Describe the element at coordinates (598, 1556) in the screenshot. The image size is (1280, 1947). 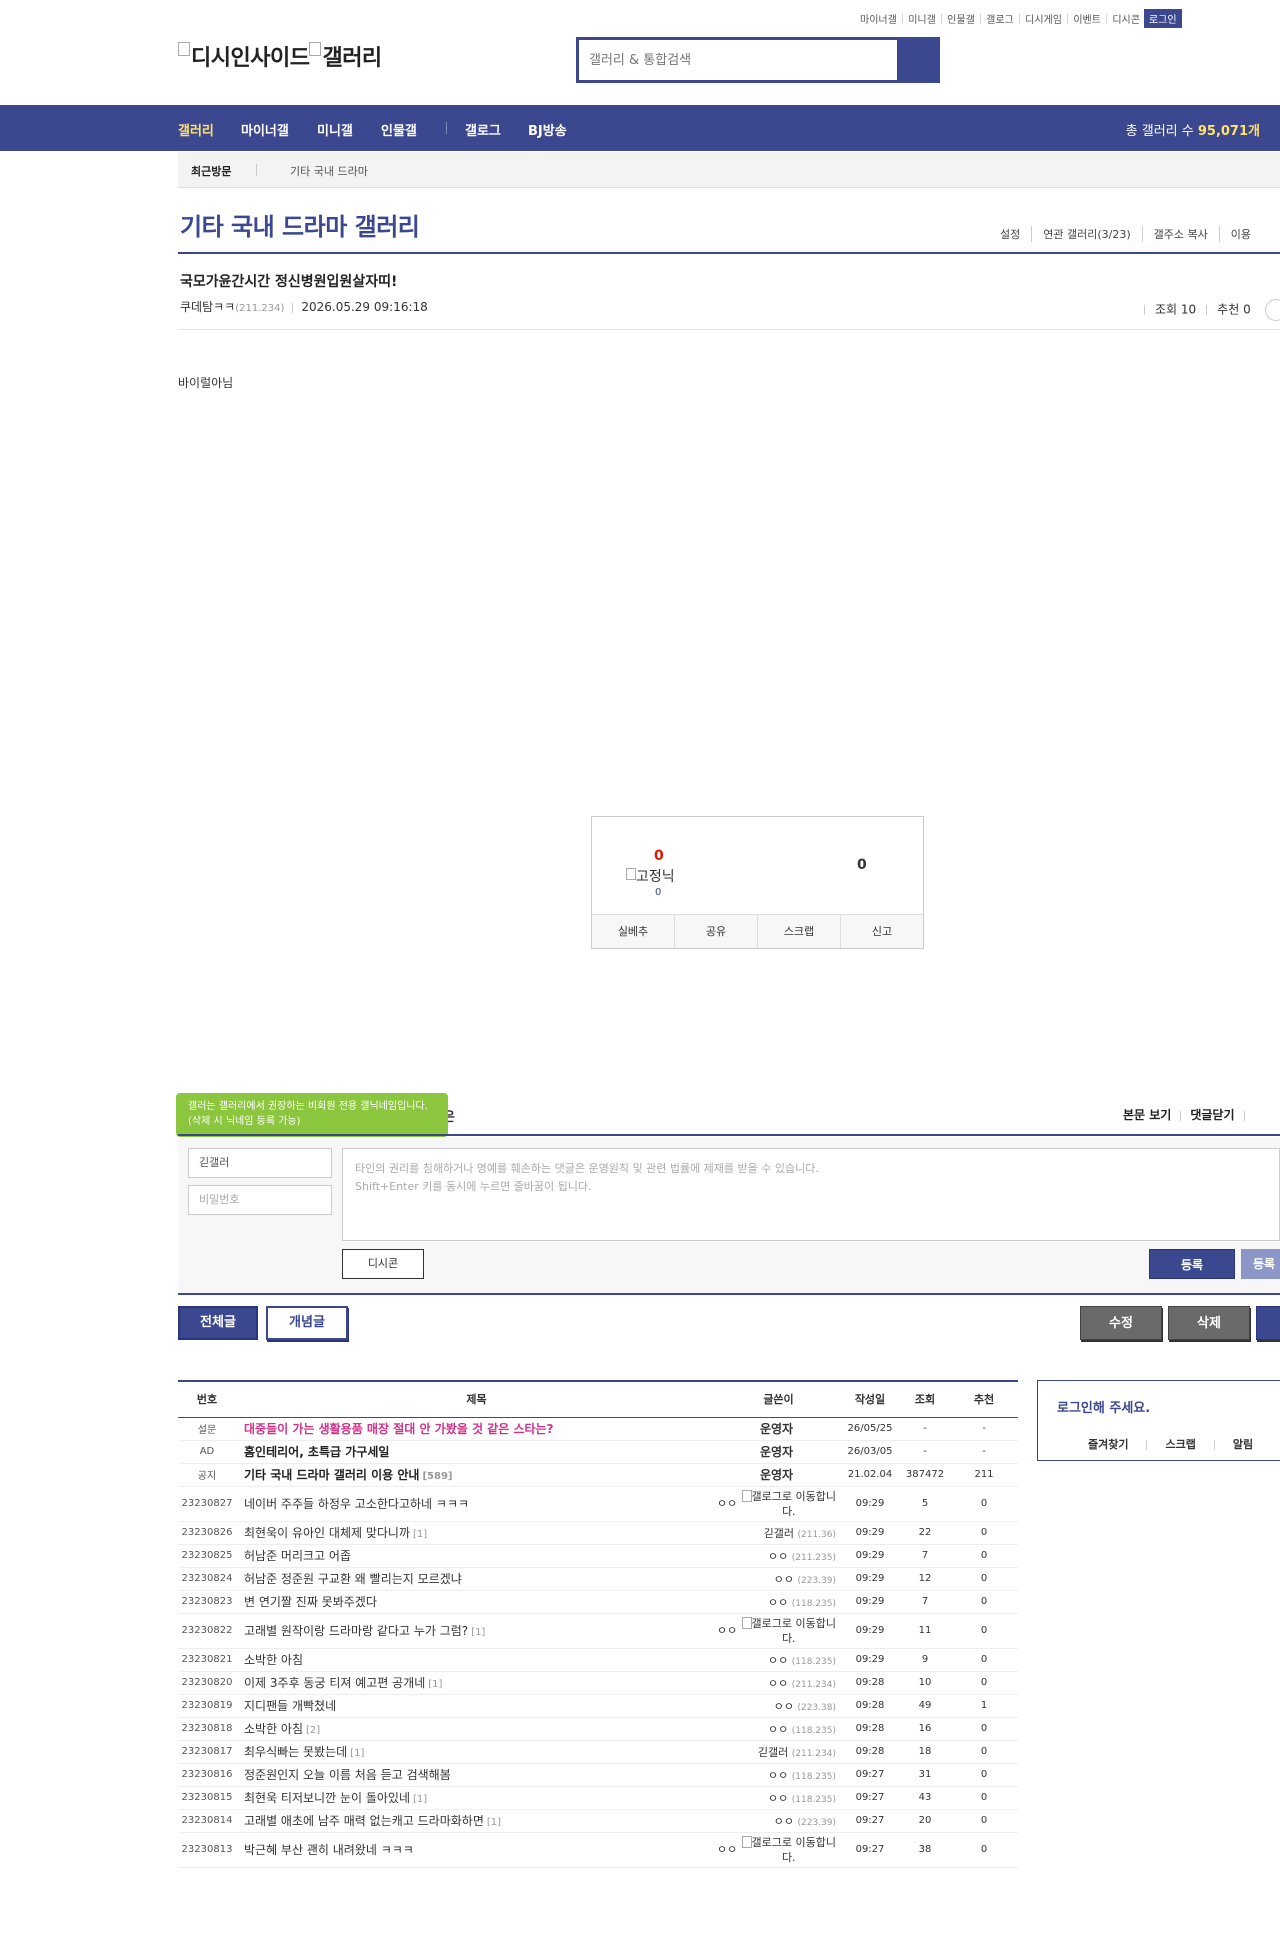
I see `table-row: 23230825 허남준 머리크고 어좁 ㅇㅇ (211.235) 09:29 7 0` at that location.